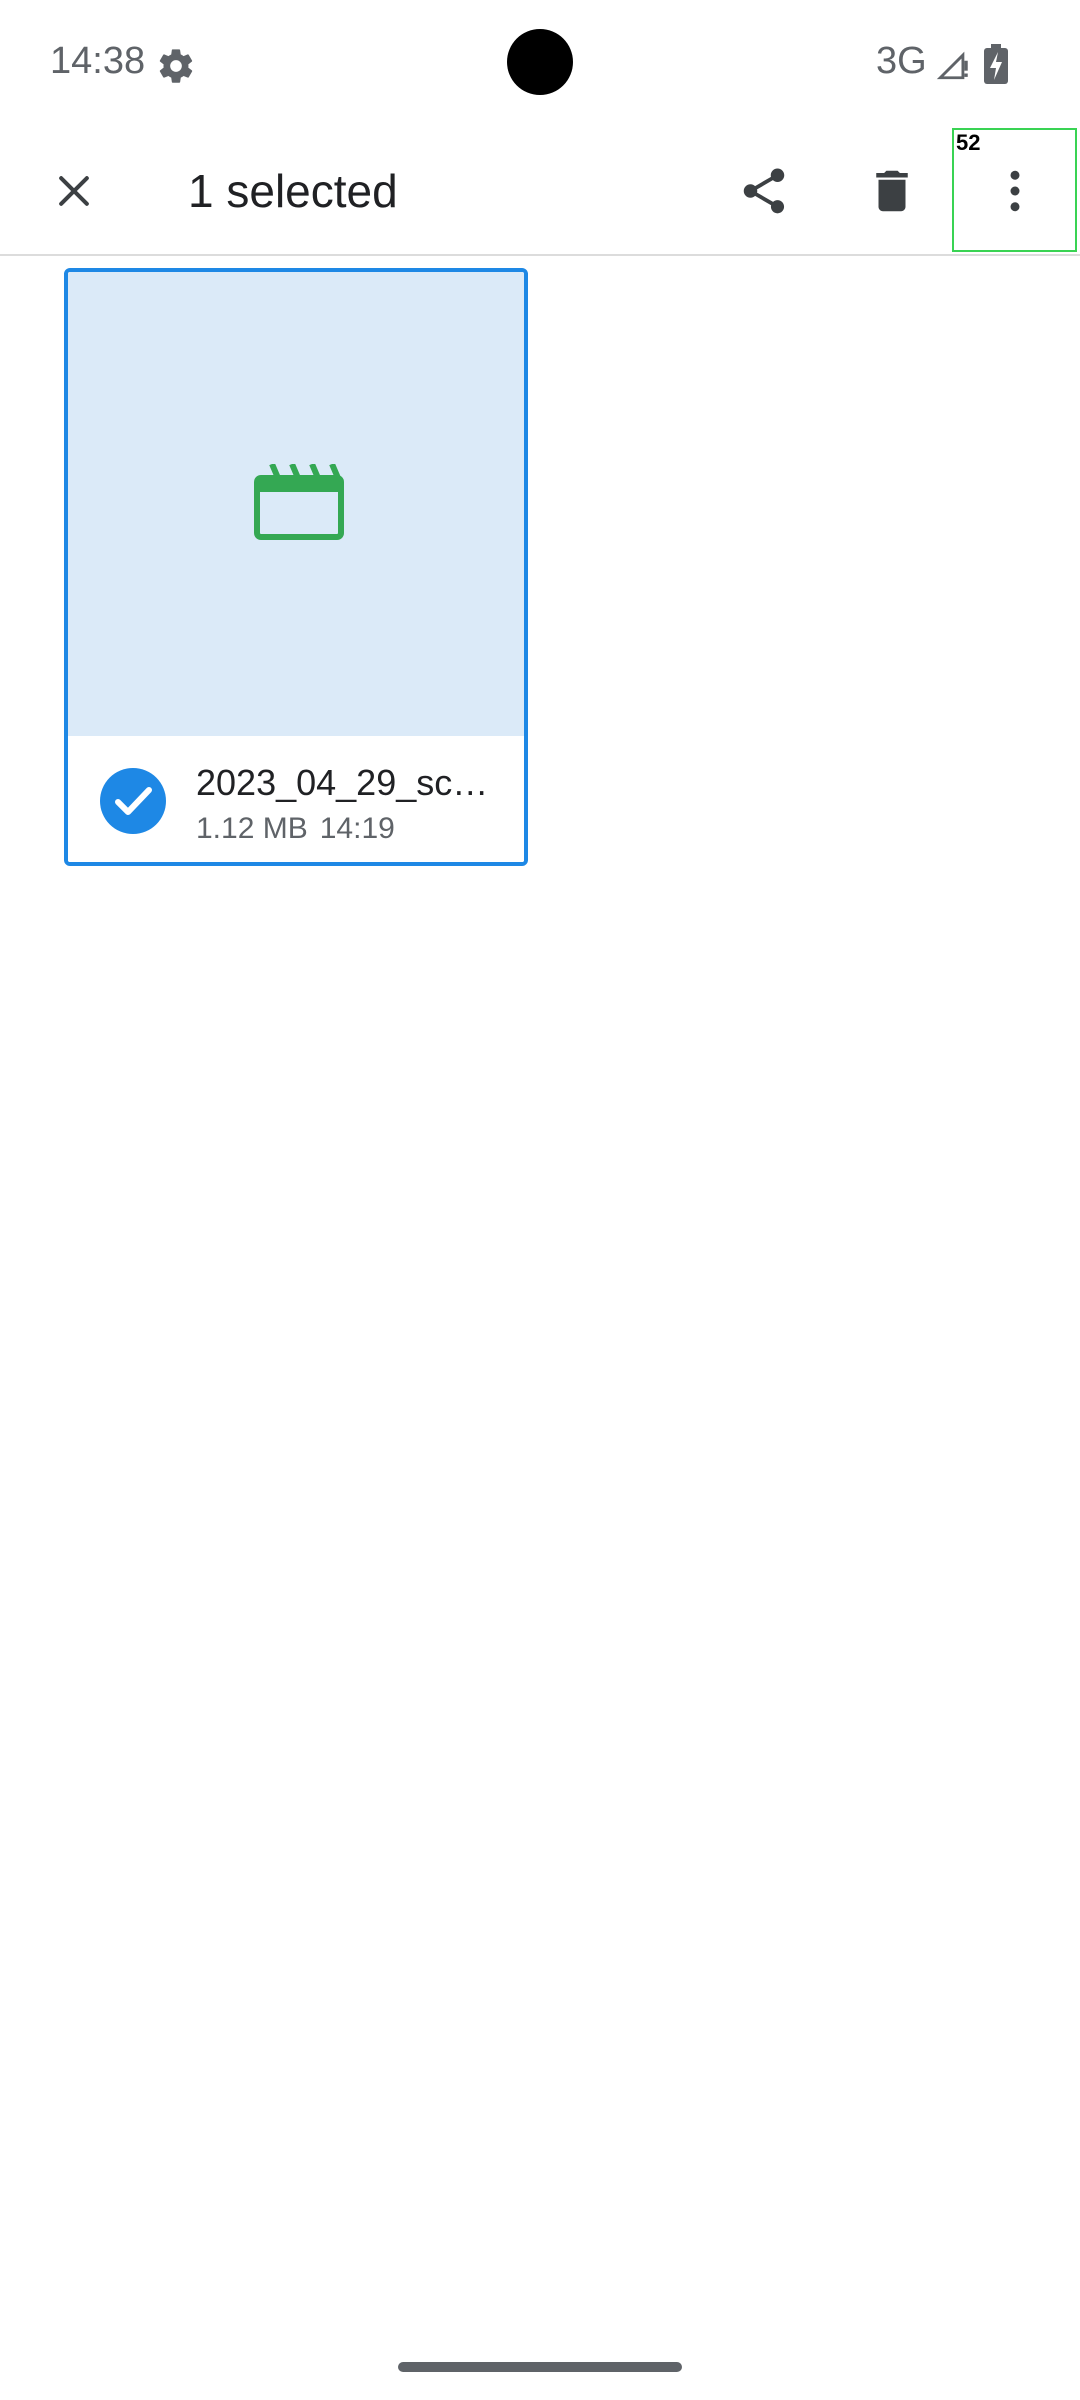 The width and height of the screenshot is (1080, 2400). I want to click on status-time: 14:38, so click(98, 61).